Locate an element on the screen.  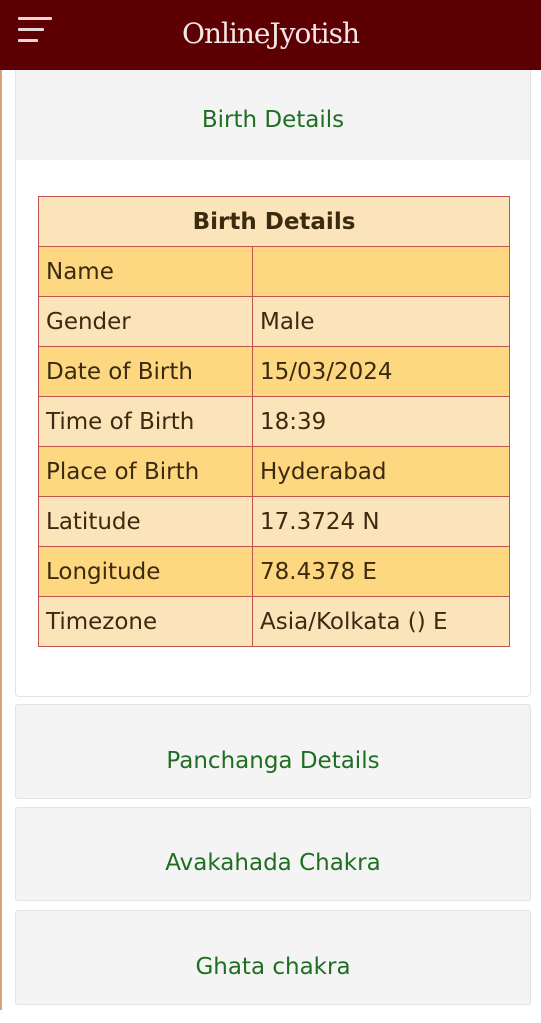
row-value is located at coordinates (381, 271).